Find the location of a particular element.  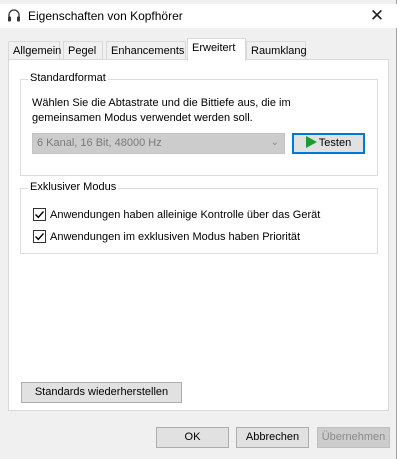

close-icon: ✕ is located at coordinates (377, 15).